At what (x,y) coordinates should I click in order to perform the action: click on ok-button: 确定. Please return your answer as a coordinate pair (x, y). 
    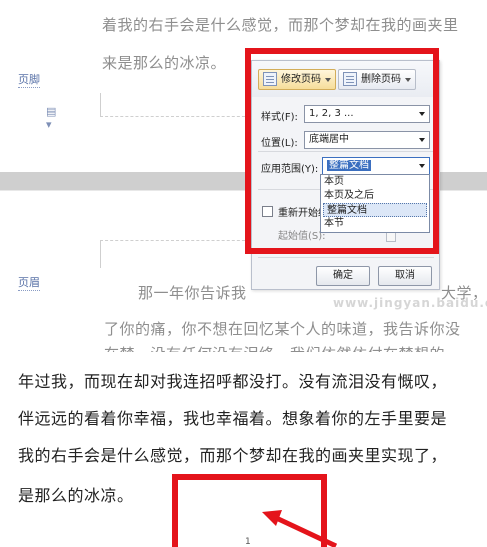
    Looking at the image, I should click on (343, 276).